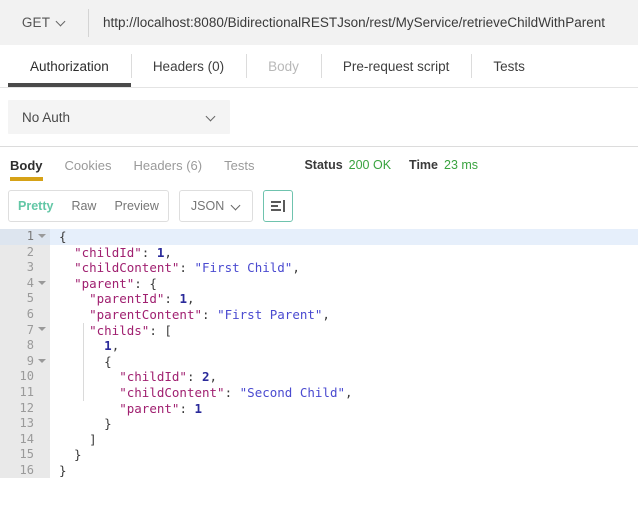 The height and width of the screenshot is (511, 638). I want to click on indent-guide, so click(83, 362).